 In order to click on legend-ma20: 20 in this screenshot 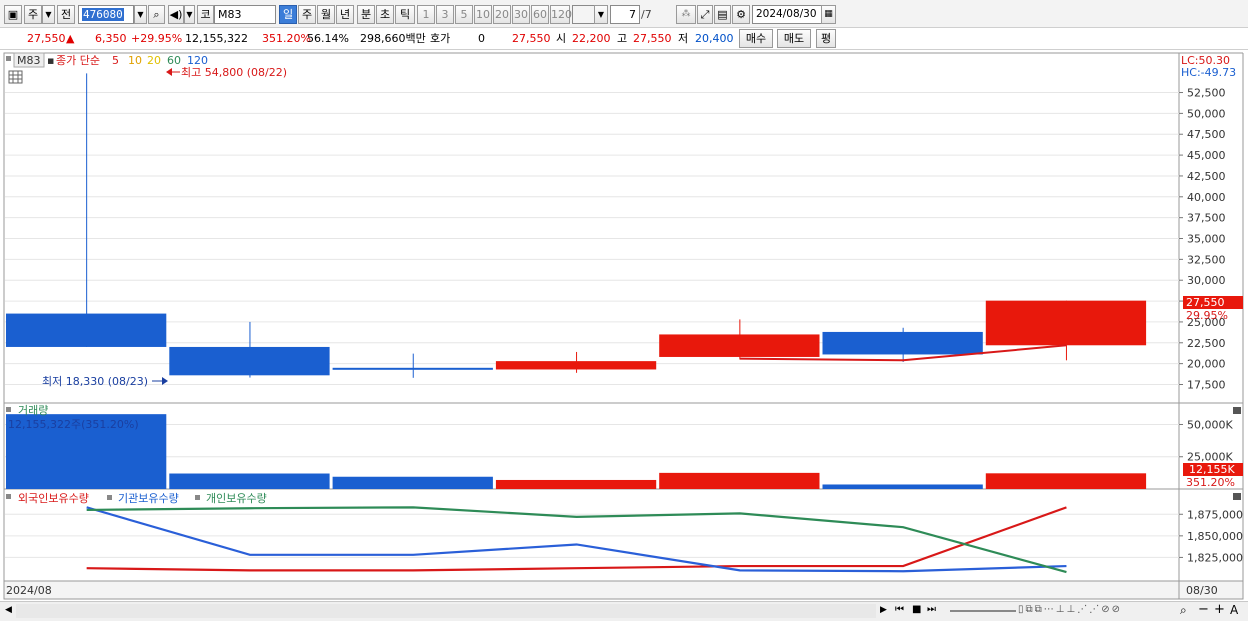, I will do `click(154, 60)`.